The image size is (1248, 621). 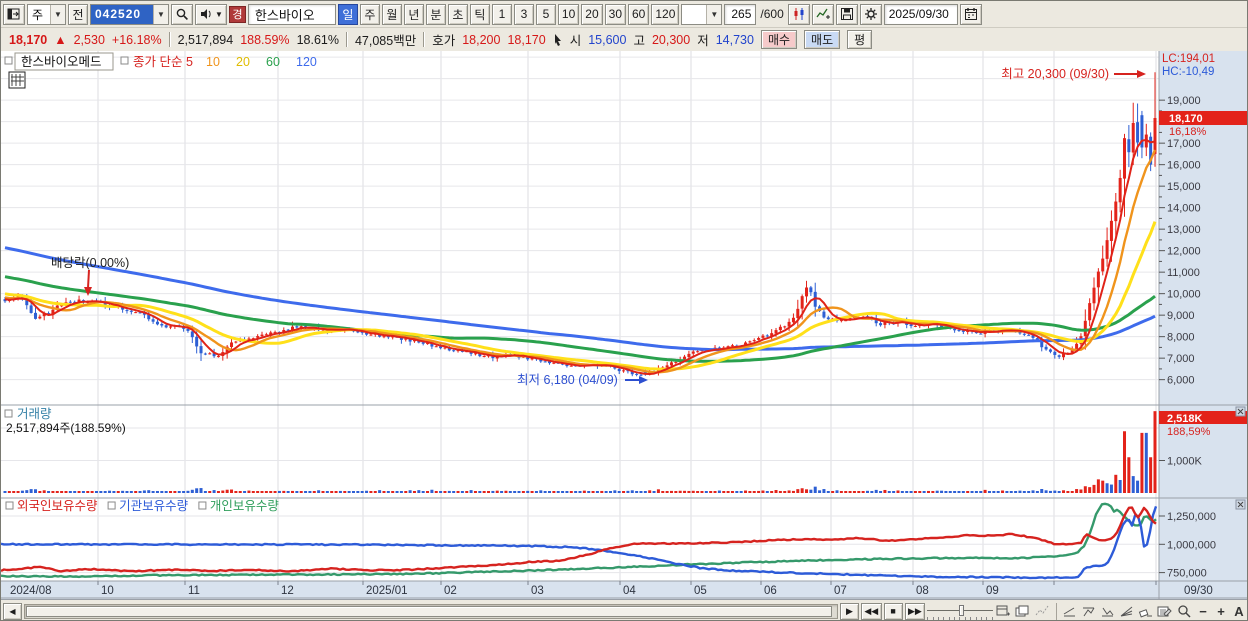 I want to click on timeframe-combo: 주 ▼, so click(x=46, y=14).